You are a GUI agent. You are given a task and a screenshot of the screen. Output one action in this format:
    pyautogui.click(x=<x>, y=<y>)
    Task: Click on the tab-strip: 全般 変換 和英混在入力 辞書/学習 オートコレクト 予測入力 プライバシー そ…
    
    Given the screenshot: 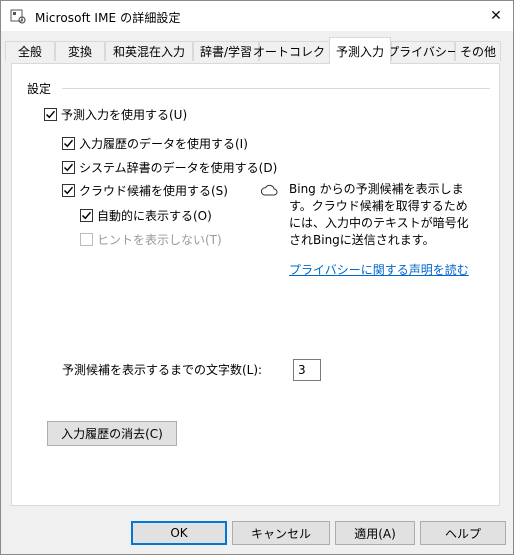 What is the action you would take?
    pyautogui.click(x=256, y=50)
    